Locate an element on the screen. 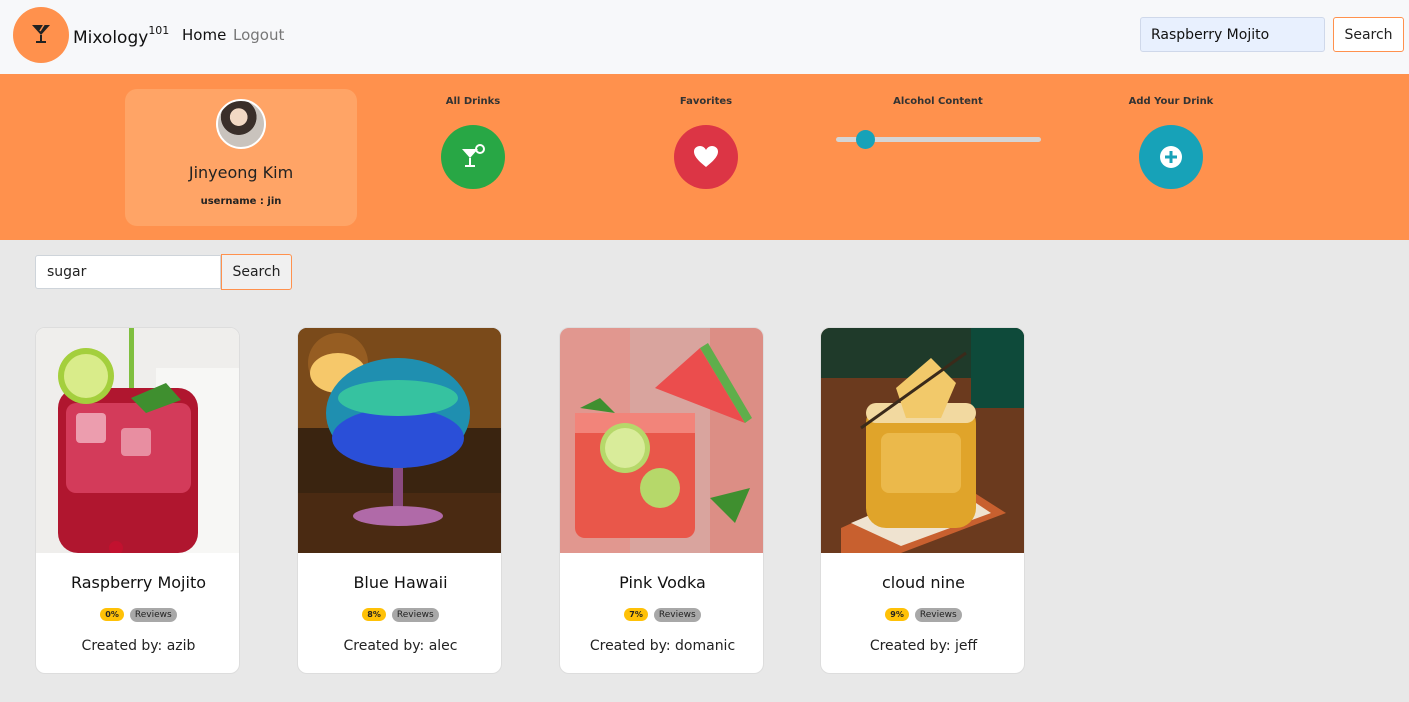 This screenshot has width=1409, height=702. card-badges: 8% Reviews is located at coordinates (399, 613).